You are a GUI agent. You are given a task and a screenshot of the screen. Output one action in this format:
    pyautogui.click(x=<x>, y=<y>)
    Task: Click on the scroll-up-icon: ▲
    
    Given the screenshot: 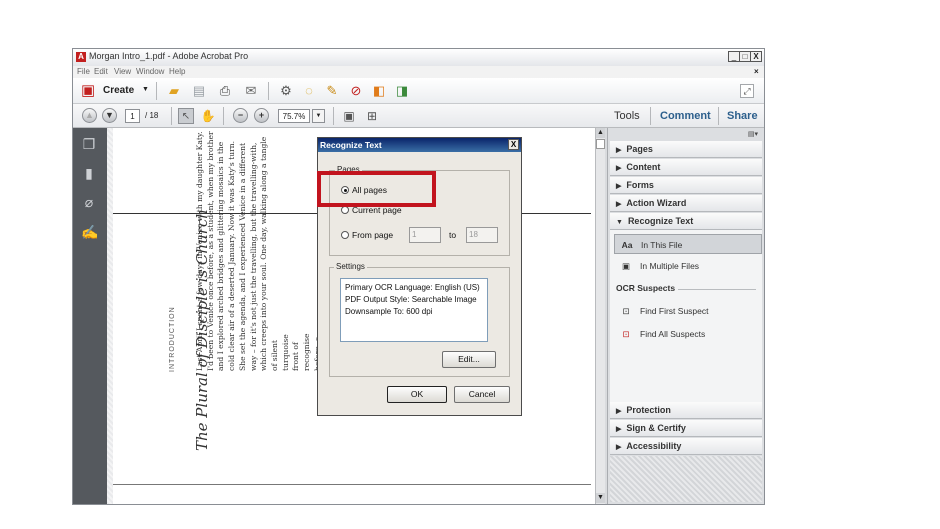 What is the action you would take?
    pyautogui.click(x=600, y=133)
    